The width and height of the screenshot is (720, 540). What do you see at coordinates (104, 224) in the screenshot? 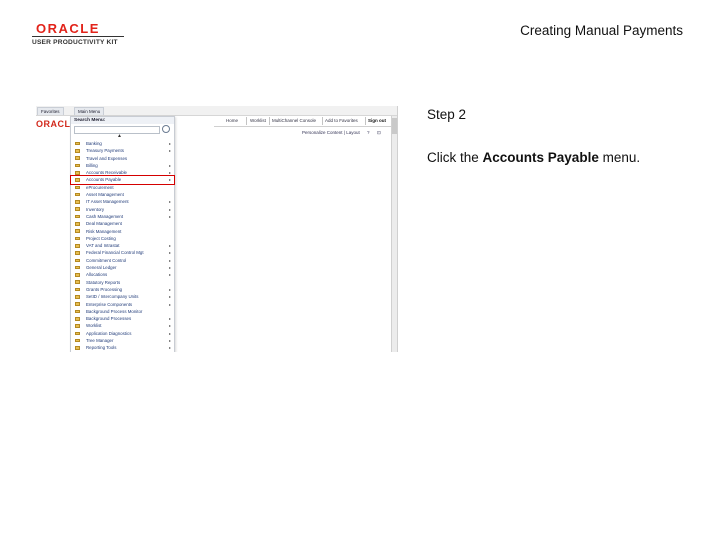
I see `menu-item-label: Deal Management` at bounding box center [104, 224].